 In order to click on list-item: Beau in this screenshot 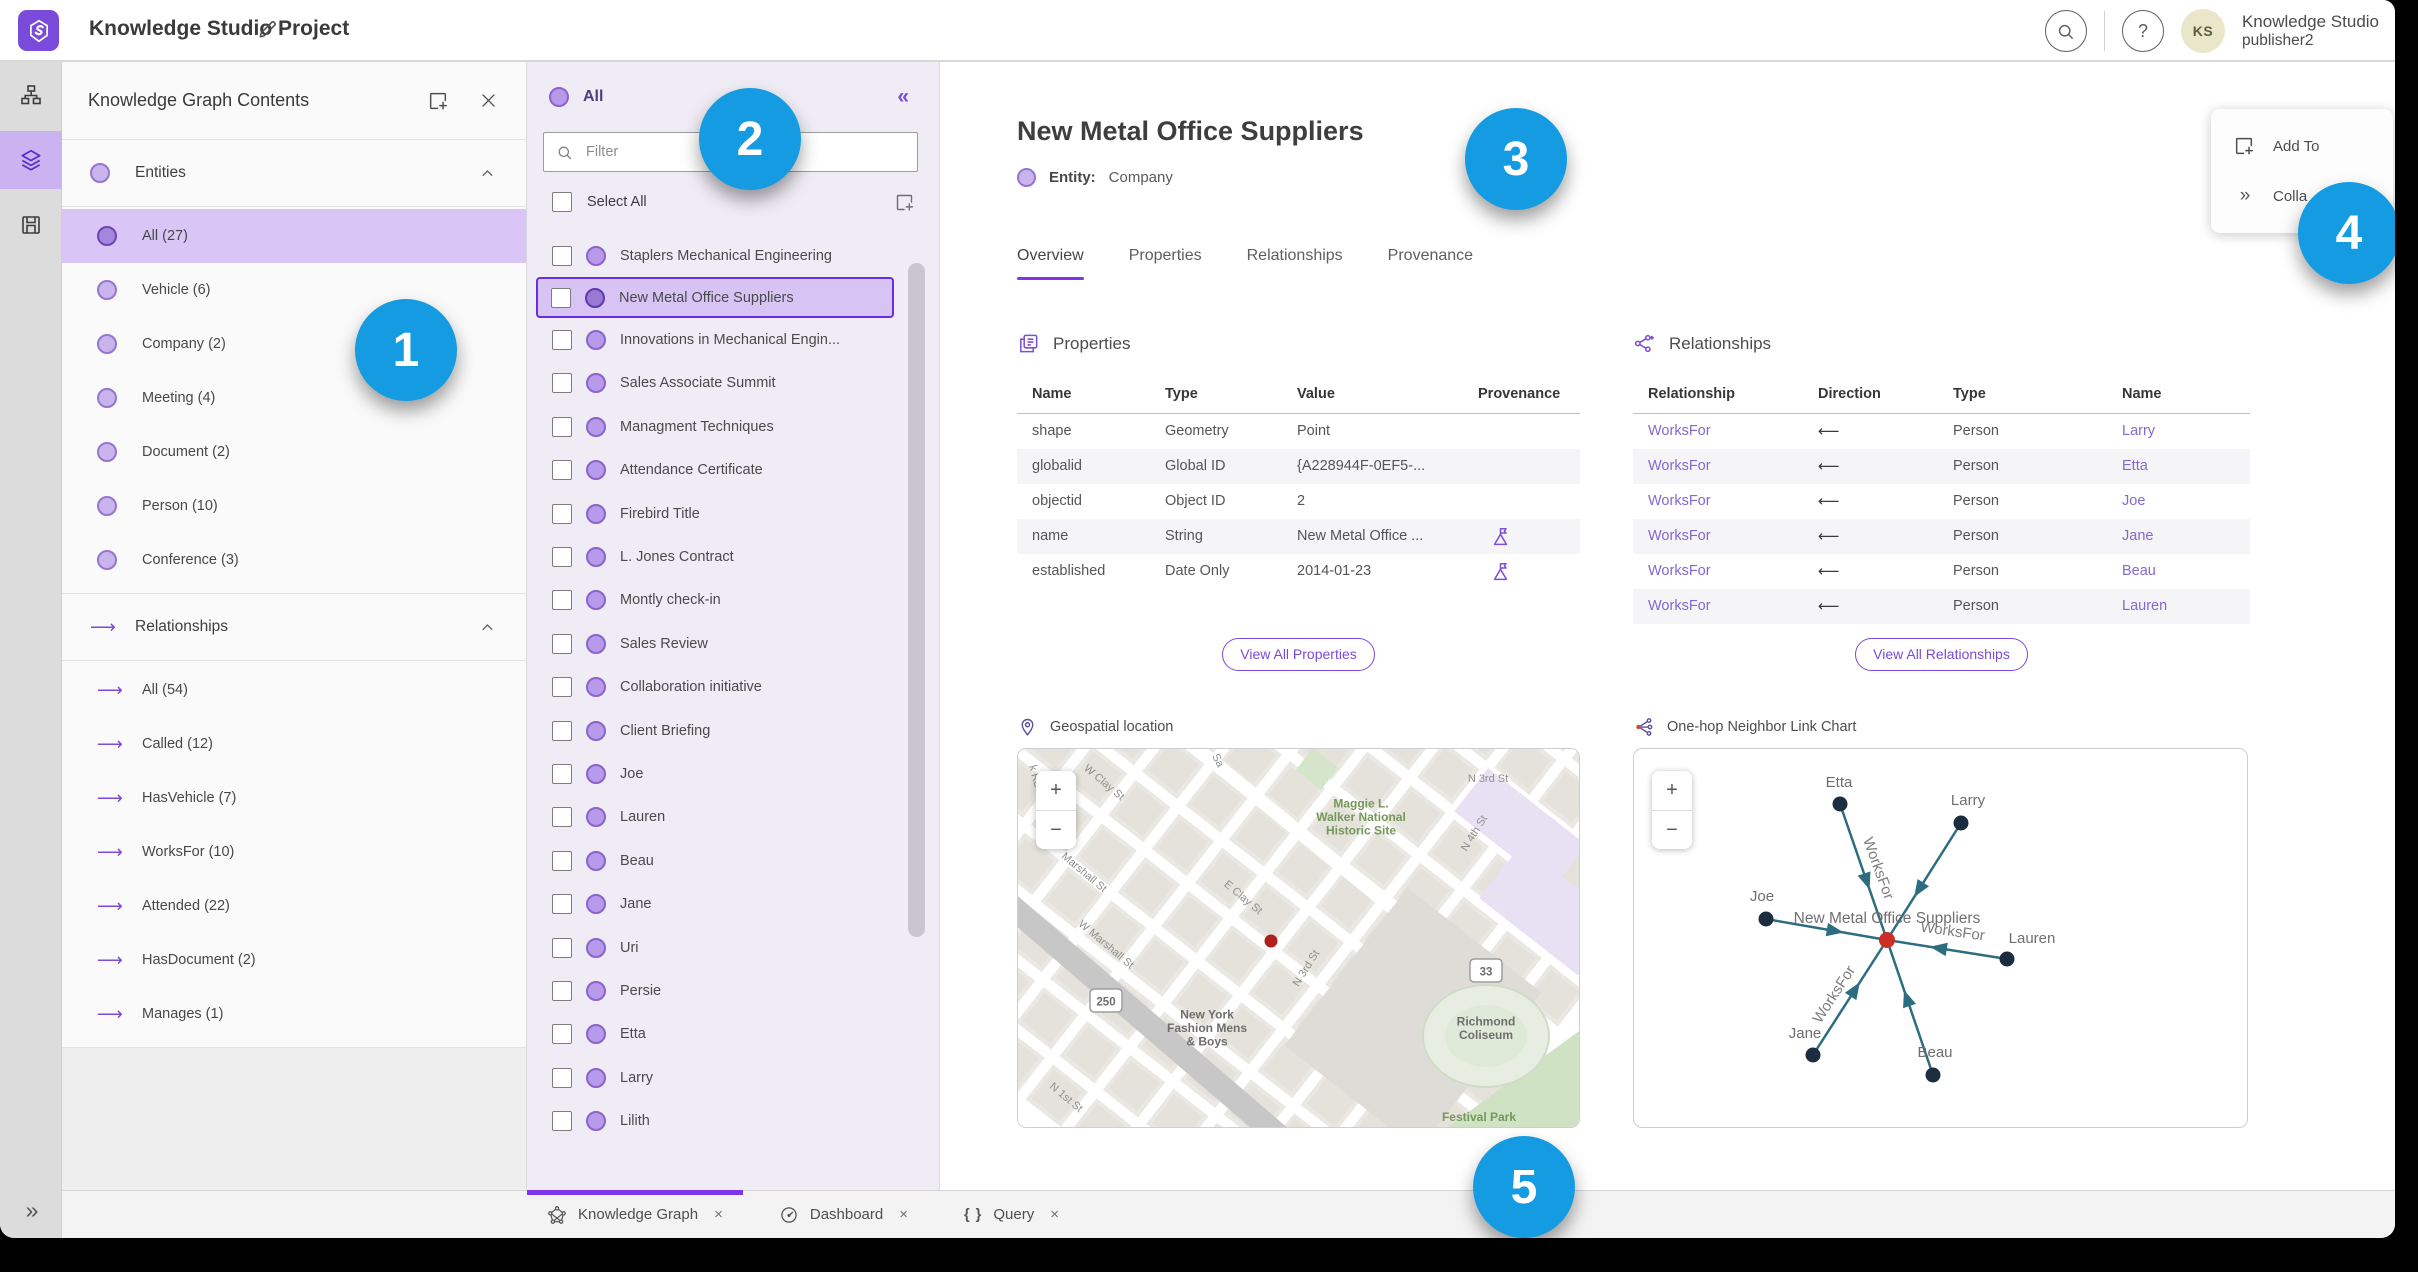, I will do `click(710, 860)`.